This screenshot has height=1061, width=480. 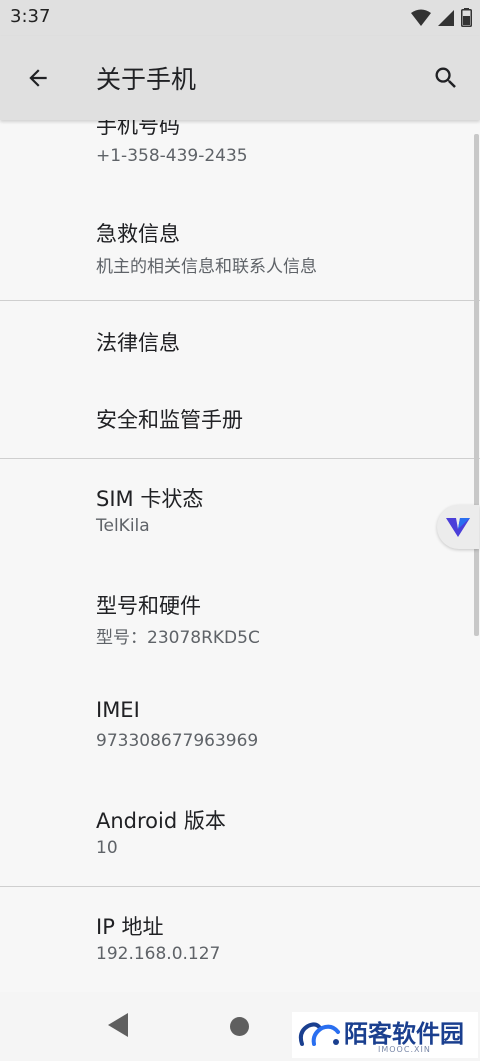 I want to click on item-summary: 型号：23078RKD5C, so click(x=178, y=638).